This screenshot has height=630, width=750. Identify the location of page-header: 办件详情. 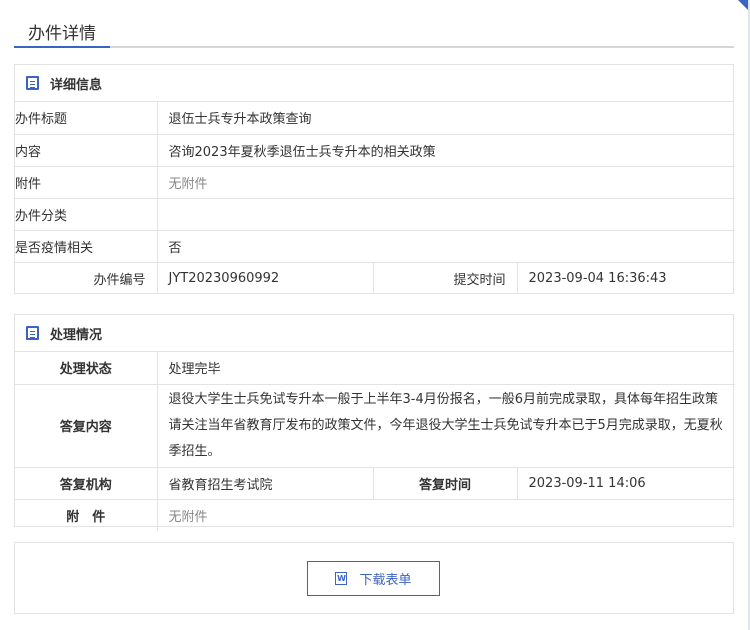
(374, 31).